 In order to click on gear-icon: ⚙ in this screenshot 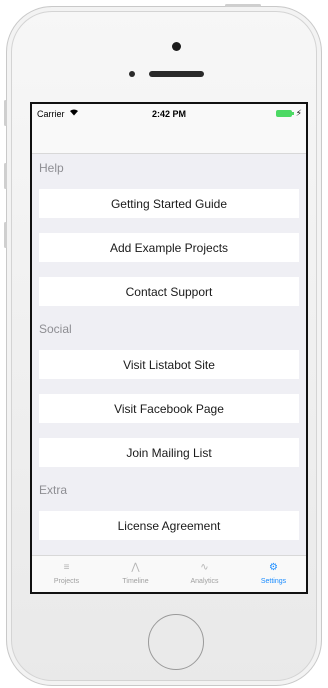, I will do `click(273, 567)`.